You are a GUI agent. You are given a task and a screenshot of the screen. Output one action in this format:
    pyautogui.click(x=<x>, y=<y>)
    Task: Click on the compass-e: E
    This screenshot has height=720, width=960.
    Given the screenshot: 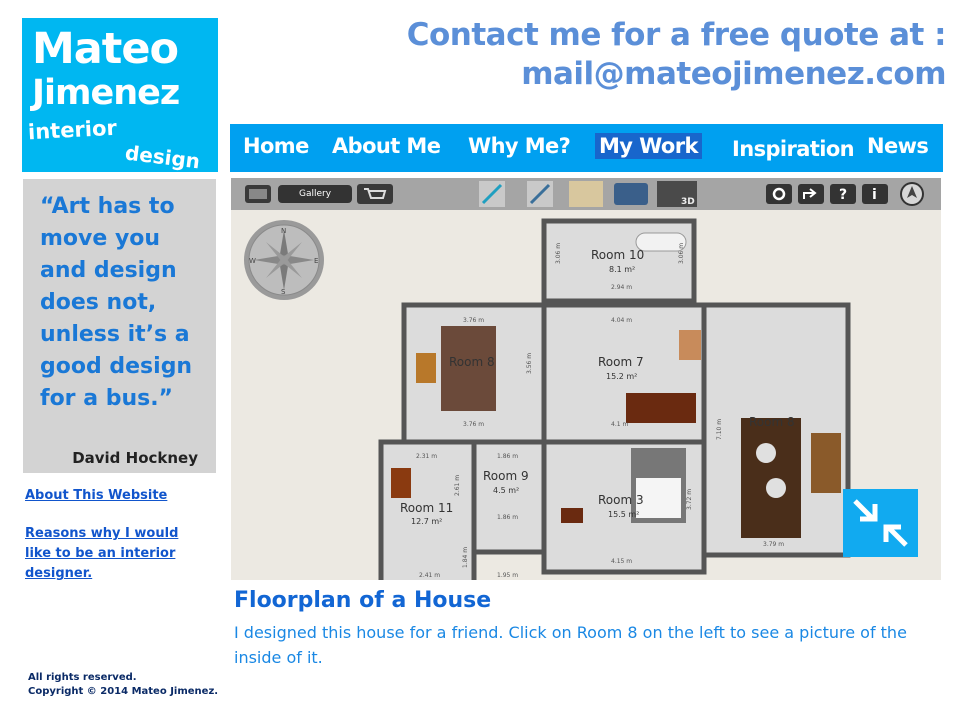 What is the action you would take?
    pyautogui.click(x=316, y=261)
    